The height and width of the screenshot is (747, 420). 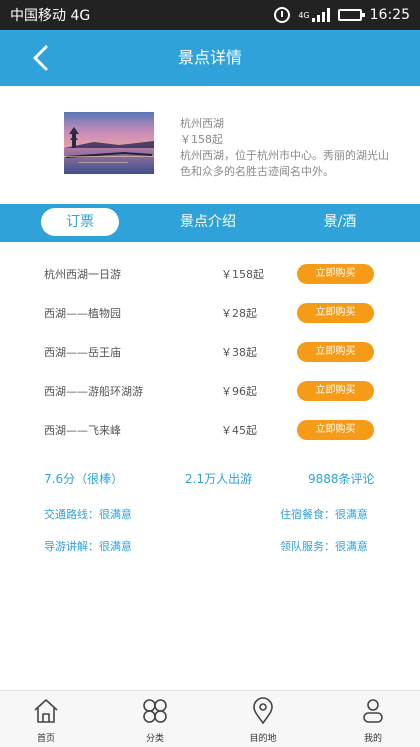 What do you see at coordinates (324, 514) in the screenshot?
I see `lodging-rating: 住宿餐食：很满意` at bounding box center [324, 514].